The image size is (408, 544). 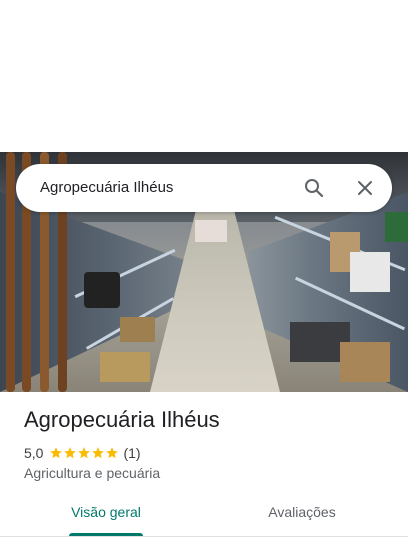 I want to click on search-bar: Agropecuária Ilhéus, so click(x=204, y=188).